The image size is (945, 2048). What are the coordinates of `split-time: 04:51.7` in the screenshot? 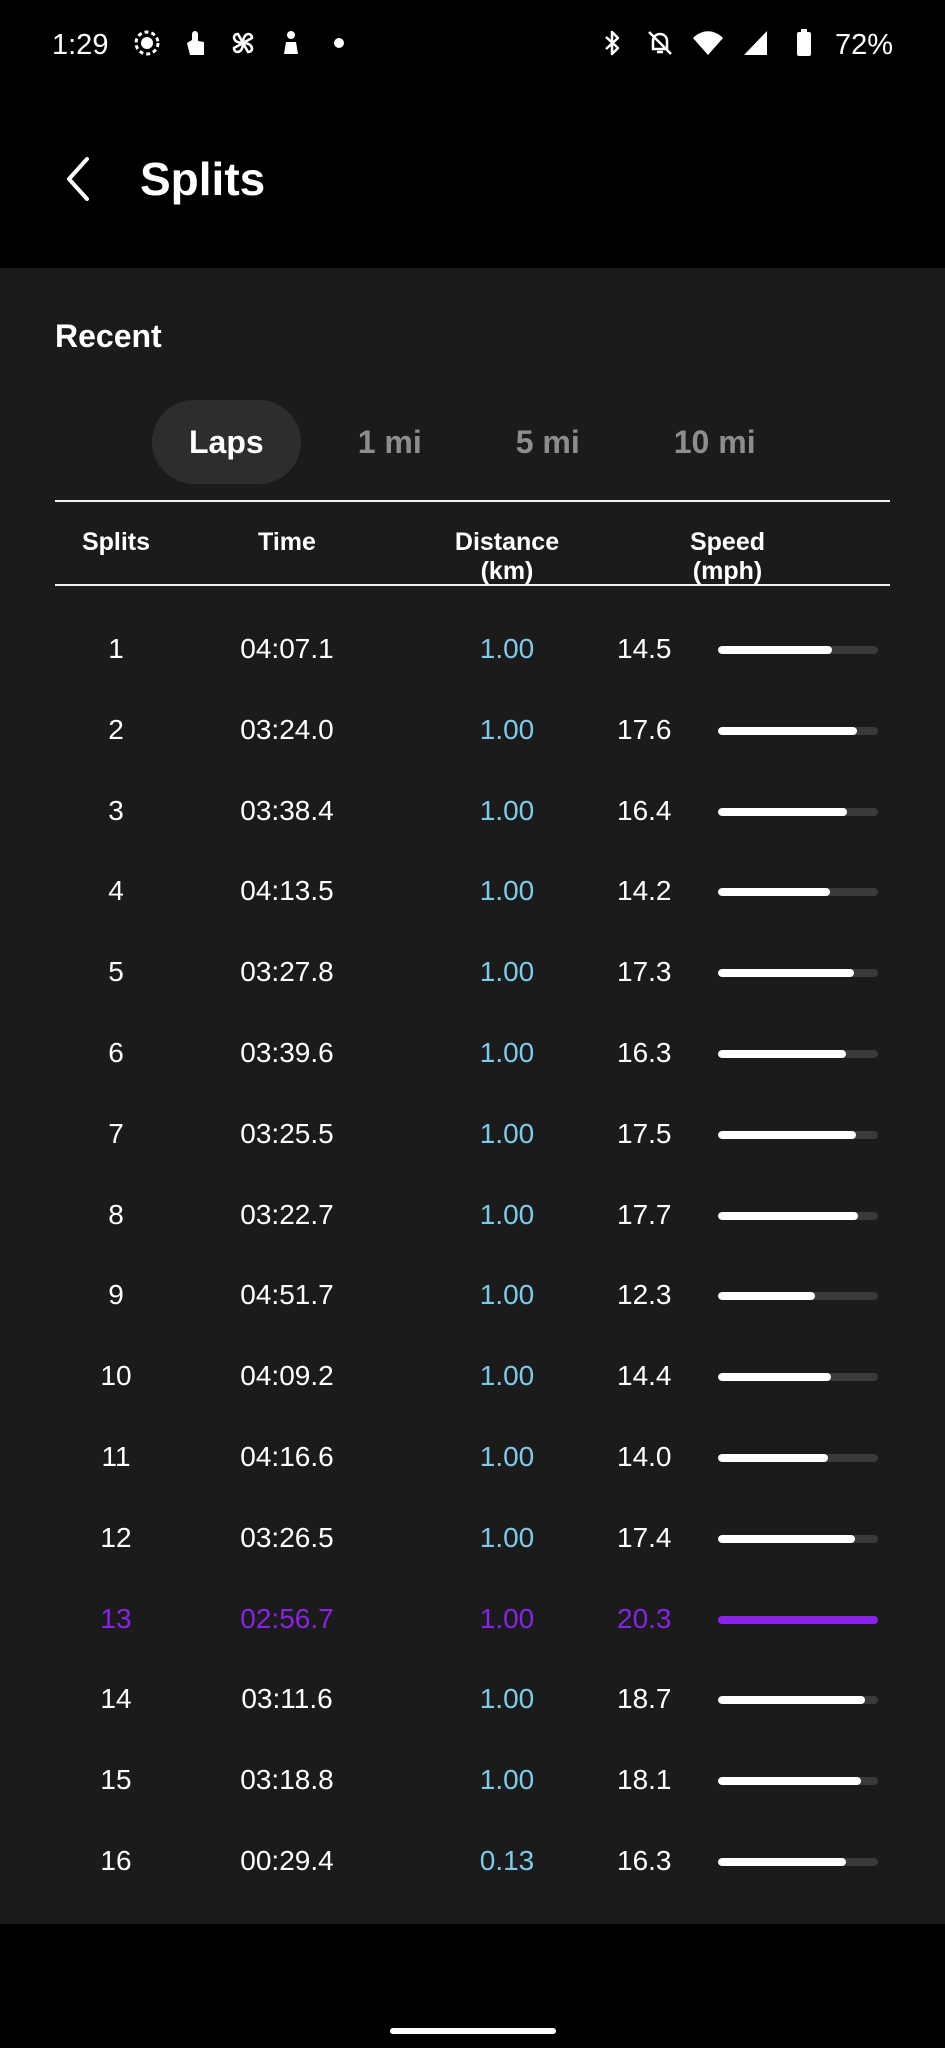 It's located at (287, 1295).